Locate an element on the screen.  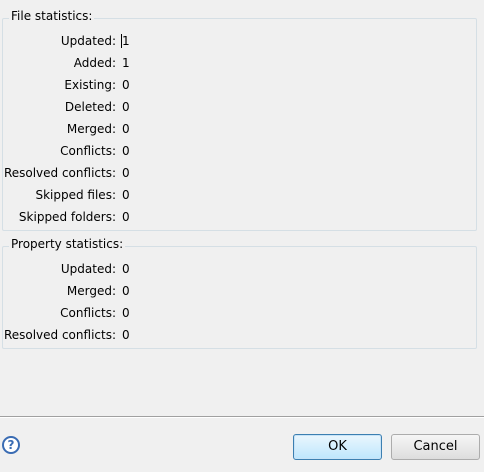
footer-separator is located at coordinates (242, 417).